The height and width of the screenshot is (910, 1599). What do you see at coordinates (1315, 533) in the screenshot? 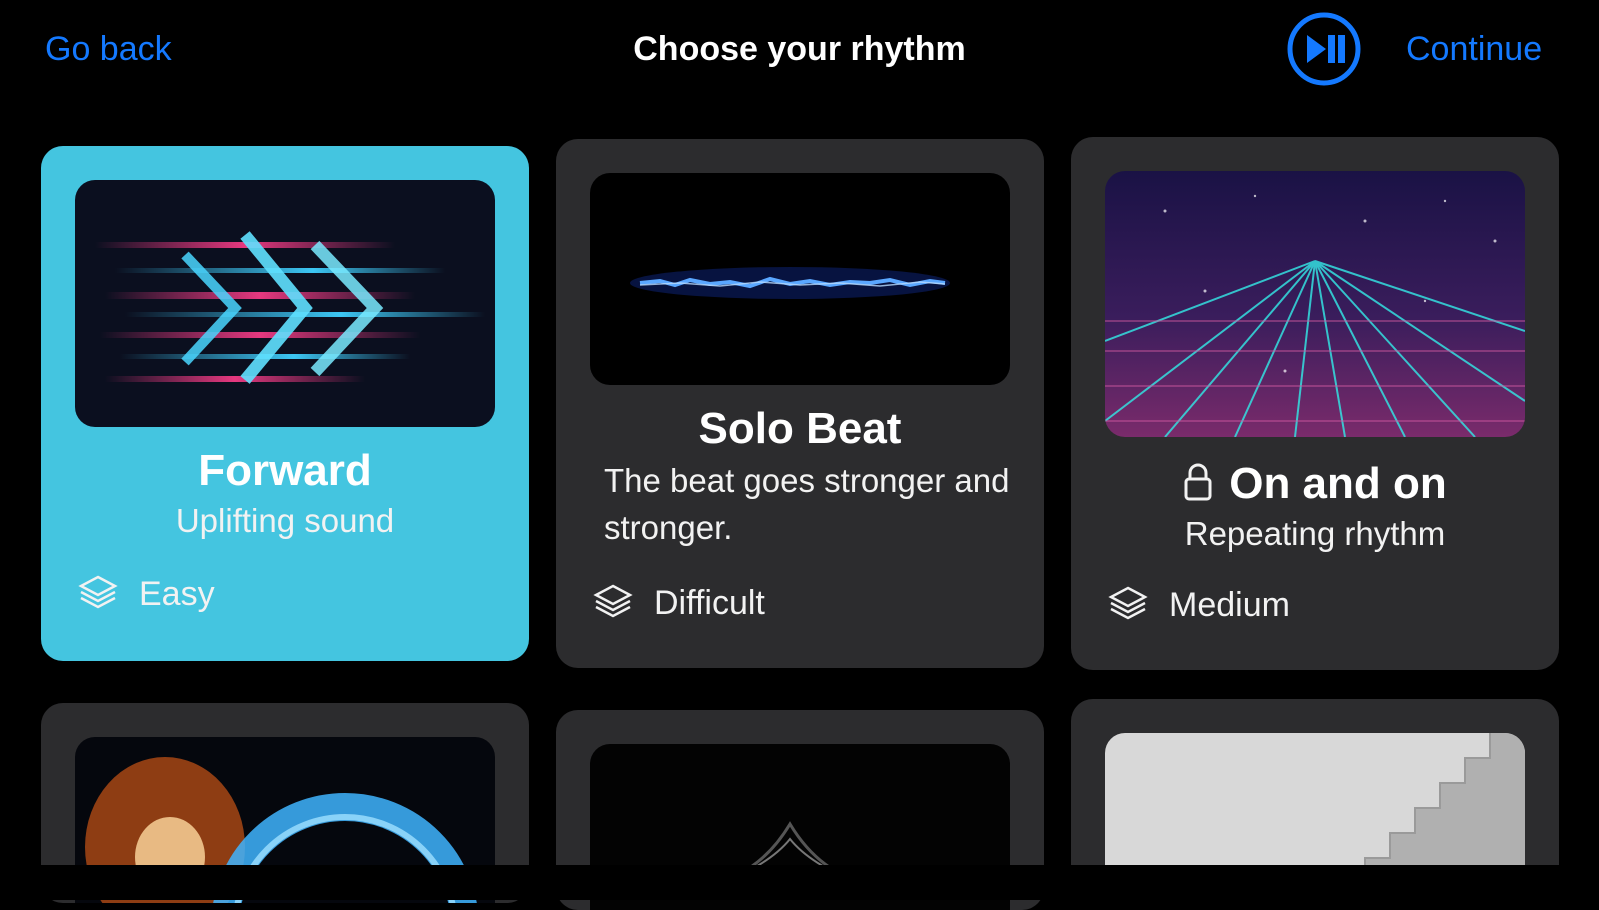
I see `card-subtitle: Repeating rhythm` at bounding box center [1315, 533].